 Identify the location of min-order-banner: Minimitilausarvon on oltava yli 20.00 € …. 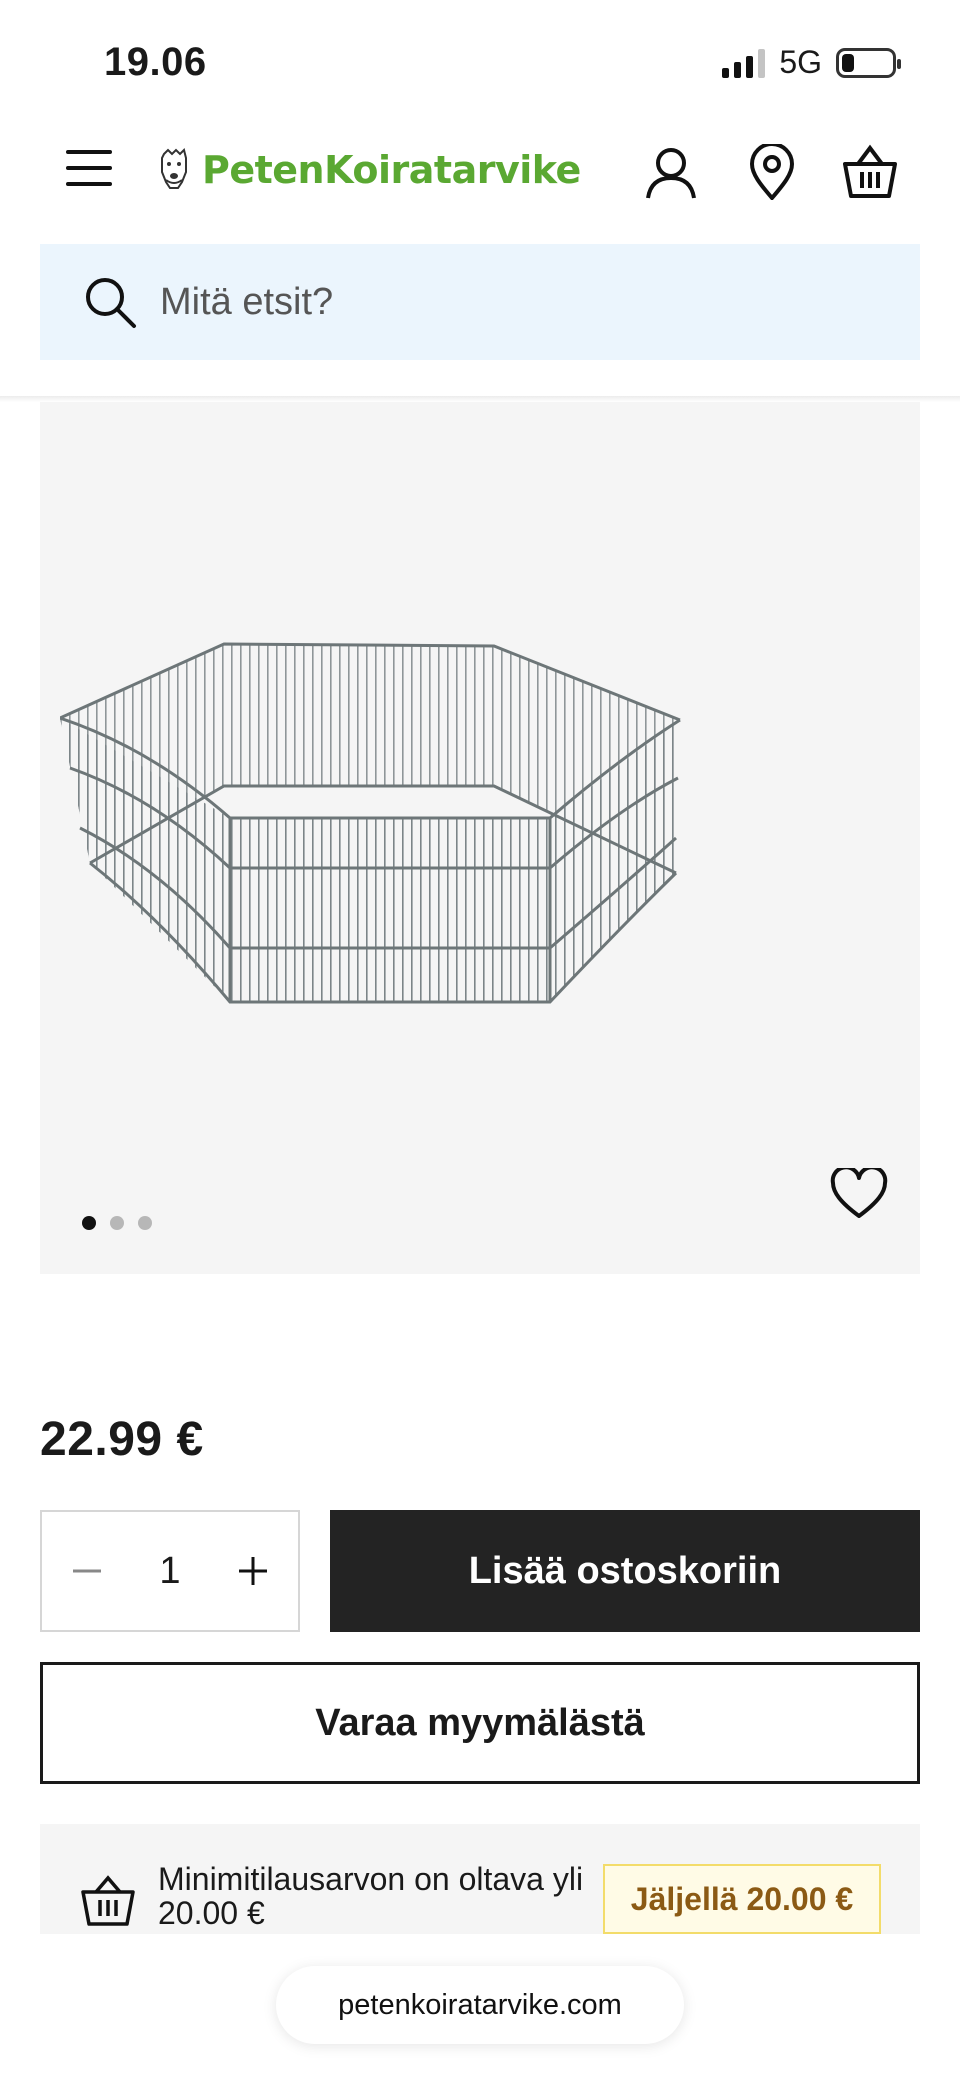
(480, 1879).